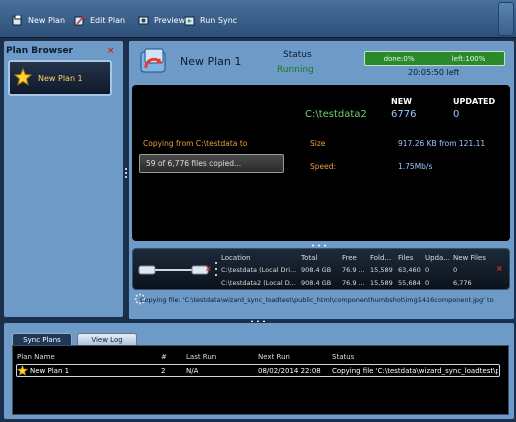 The height and width of the screenshot is (422, 516). What do you see at coordinates (469, 258) in the screenshot?
I see `col-new-files: New Files` at bounding box center [469, 258].